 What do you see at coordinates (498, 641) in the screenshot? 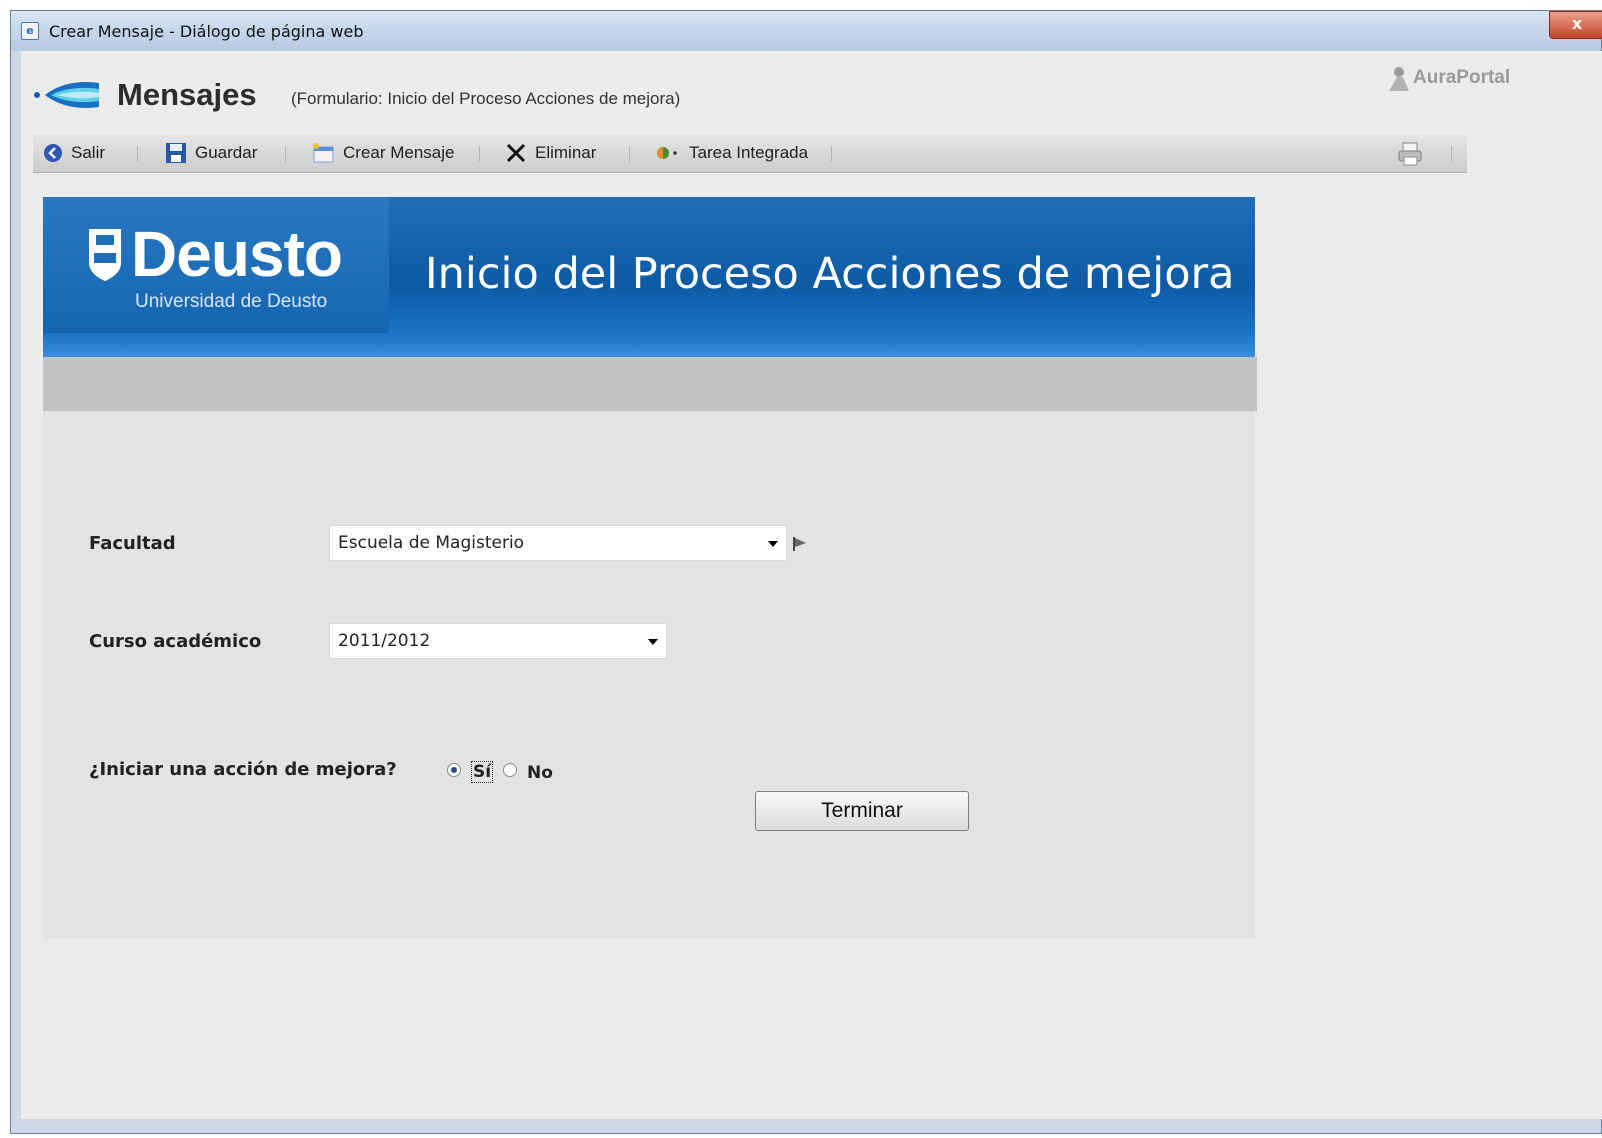
I see `academic-year-select: 2011/2012` at bounding box center [498, 641].